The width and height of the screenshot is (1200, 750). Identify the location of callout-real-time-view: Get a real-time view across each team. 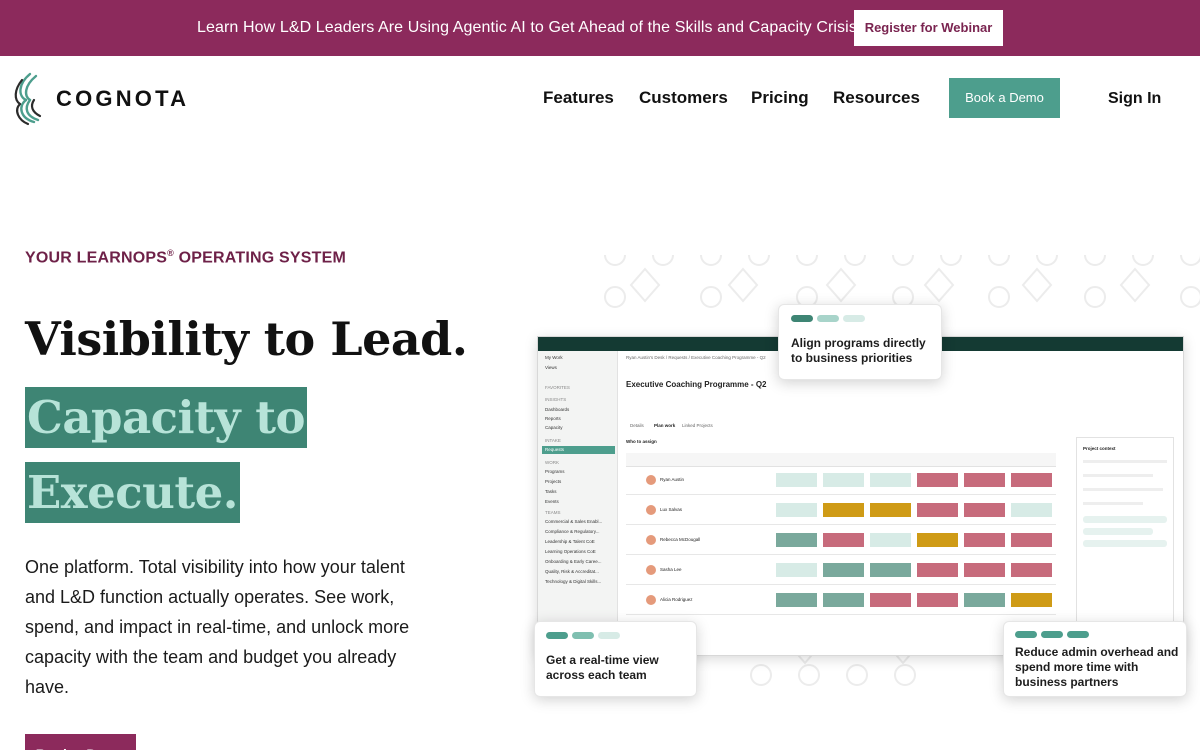
(615, 659).